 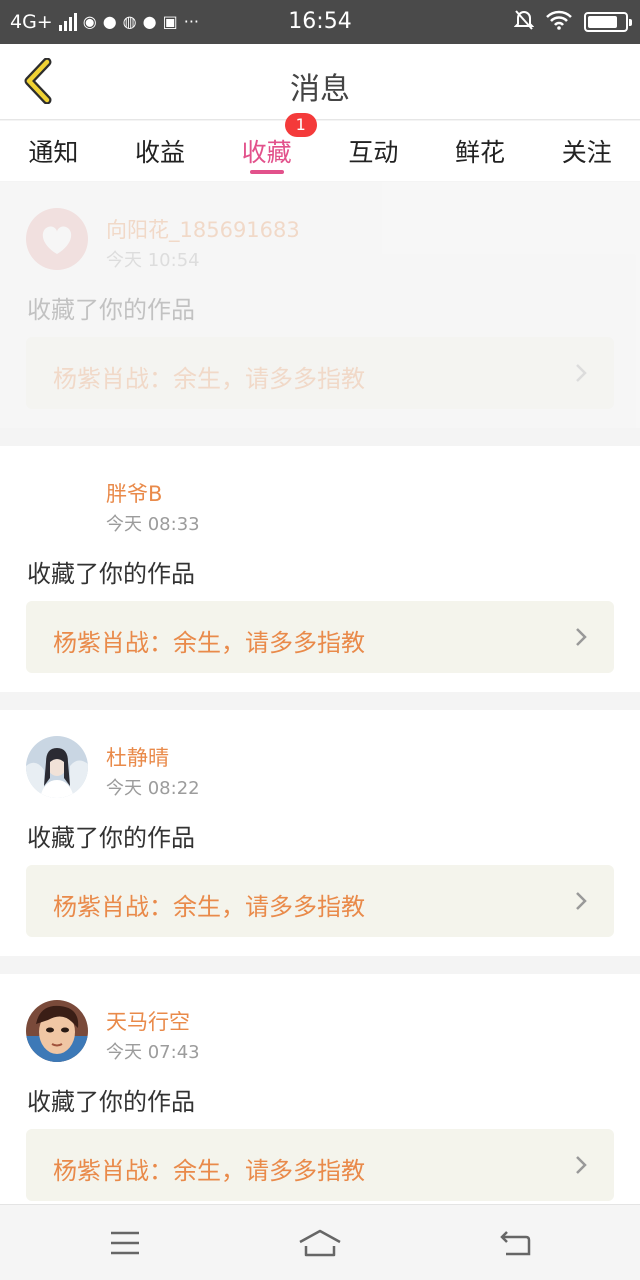 I want to click on unread-badge: 1, so click(x=300, y=125).